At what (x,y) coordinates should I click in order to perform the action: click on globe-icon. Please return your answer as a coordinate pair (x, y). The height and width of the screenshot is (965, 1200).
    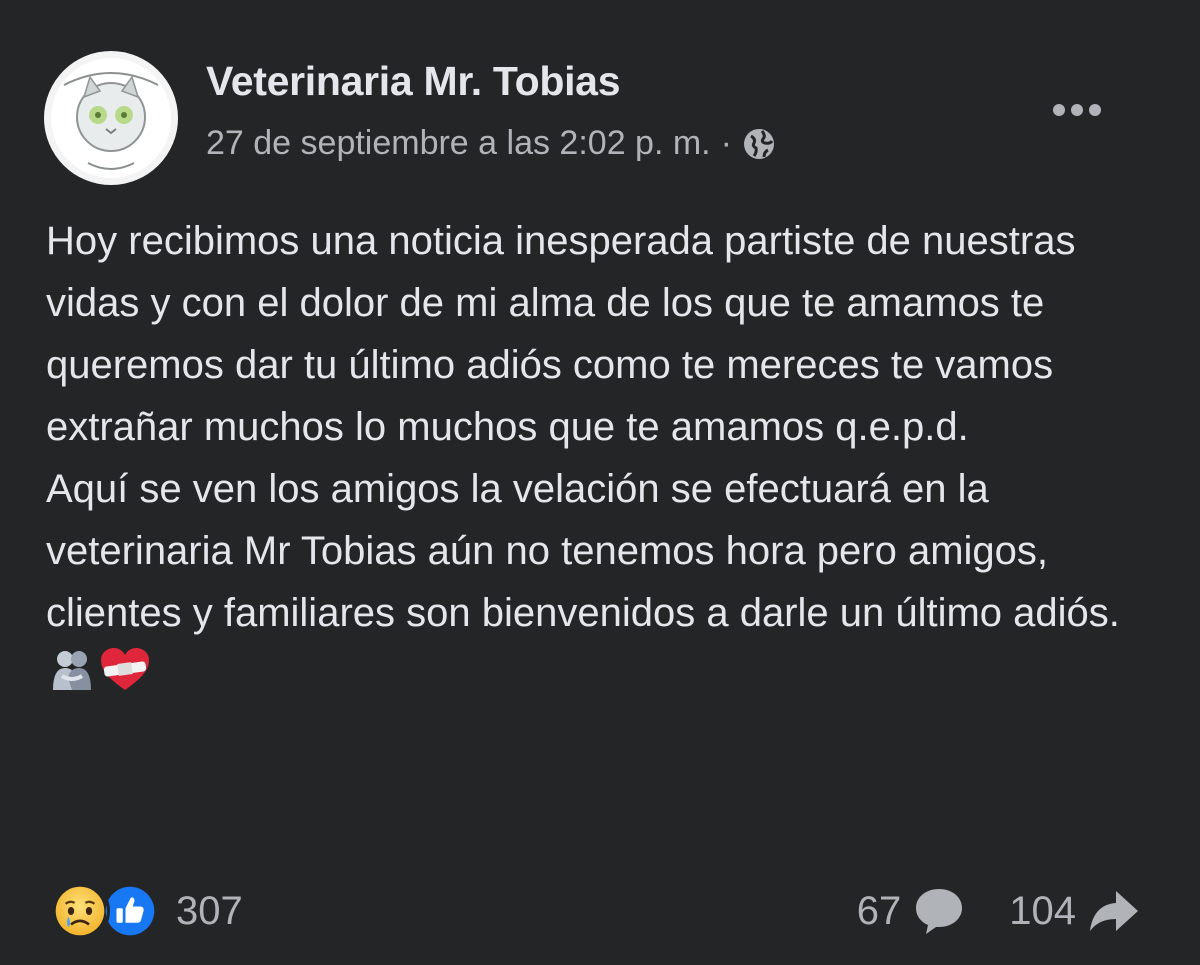
    Looking at the image, I should click on (759, 144).